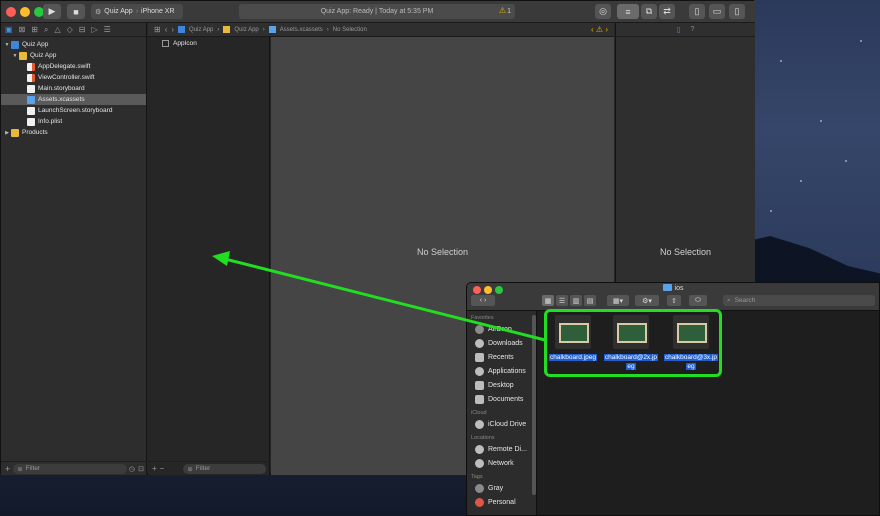 The image size is (880, 516). Describe the element at coordinates (385, 299) in the screenshot. I see `drag-arrow-line` at that location.